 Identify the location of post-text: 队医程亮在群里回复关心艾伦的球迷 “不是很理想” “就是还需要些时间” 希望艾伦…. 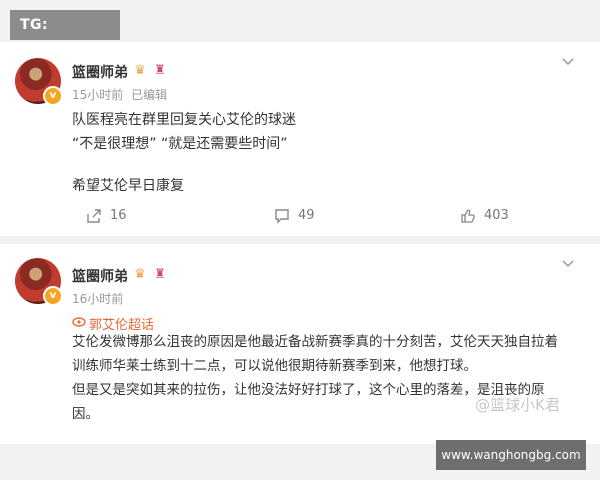
(184, 153).